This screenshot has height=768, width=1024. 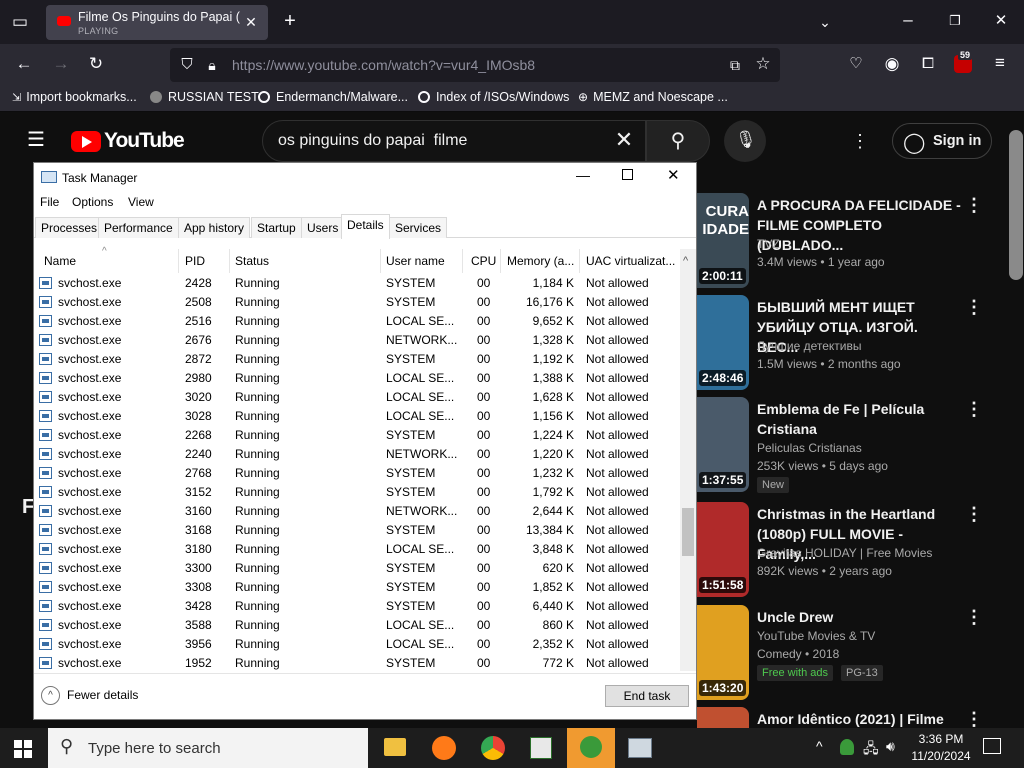 I want to click on youtube-logo-text: YouTube, so click(x=144, y=141).